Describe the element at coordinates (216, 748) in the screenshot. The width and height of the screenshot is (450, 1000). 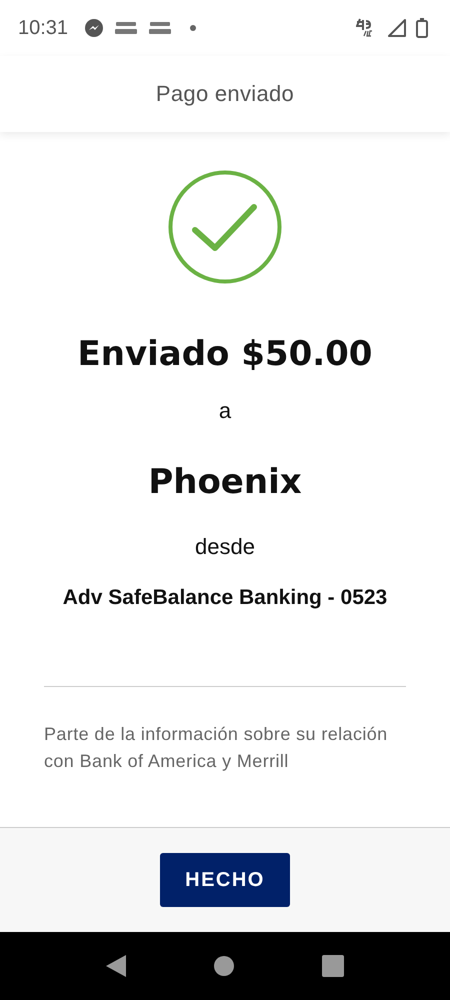
I see `disclosure-text: Parte de la información sobre su relación con Bank of America y Merrill` at that location.